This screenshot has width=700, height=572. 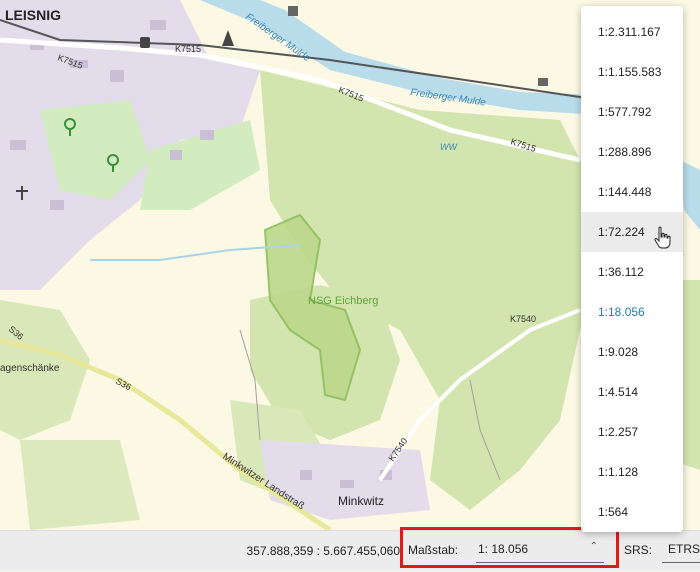 I want to click on town-label: LEISNIG, so click(x=33, y=15).